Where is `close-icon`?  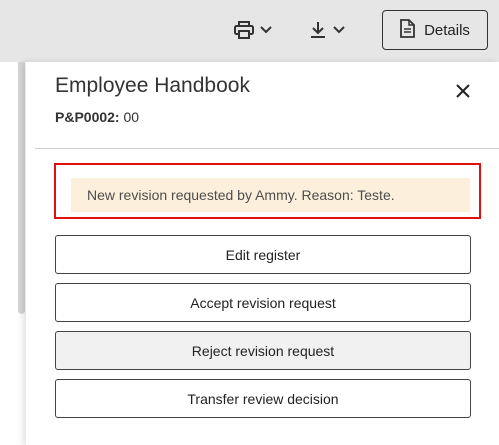 close-icon is located at coordinates (463, 93).